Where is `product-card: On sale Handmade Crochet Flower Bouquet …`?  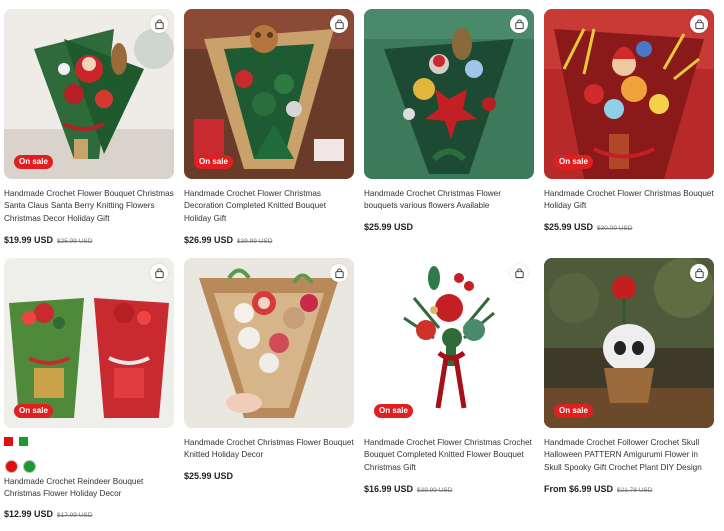
product-card: On sale Handmade Crochet Flower Bouquet … is located at coordinates (89, 117).